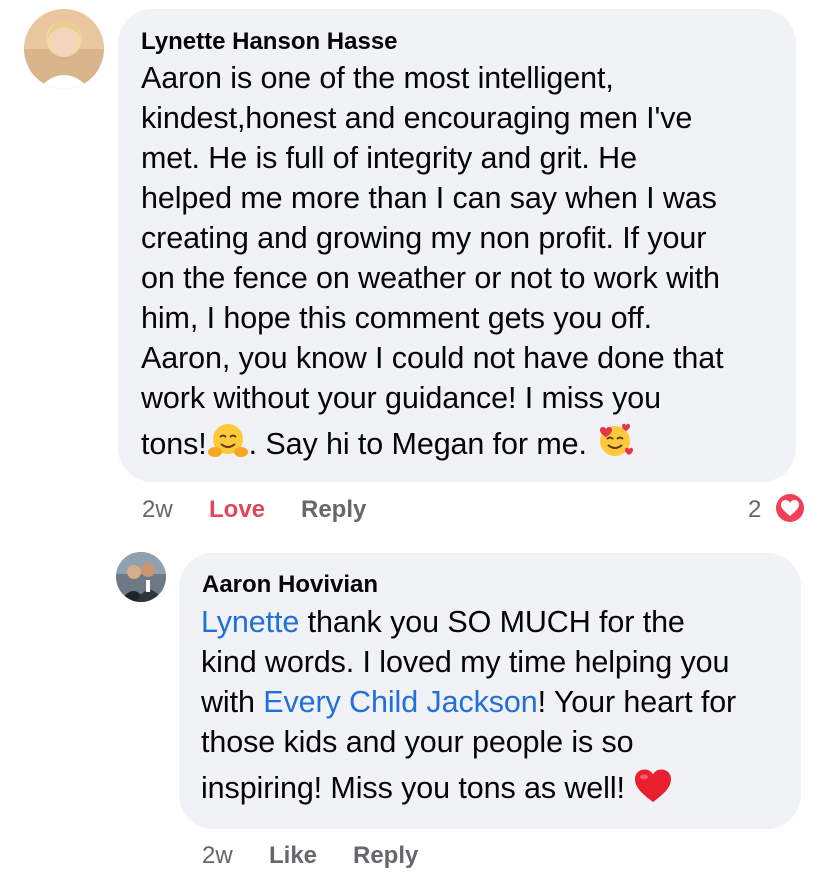  Describe the element at coordinates (377, 78) in the screenshot. I see `comment-line: Aaron is one of the most intelligent,` at that location.